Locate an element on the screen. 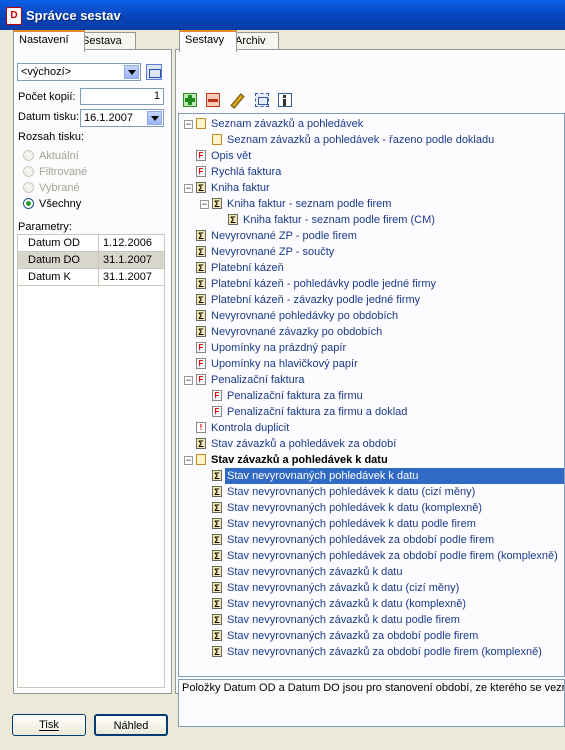 This screenshot has width=565, height=750. tree-item: Nevyrovnané ZP - podle firem is located at coordinates (284, 236).